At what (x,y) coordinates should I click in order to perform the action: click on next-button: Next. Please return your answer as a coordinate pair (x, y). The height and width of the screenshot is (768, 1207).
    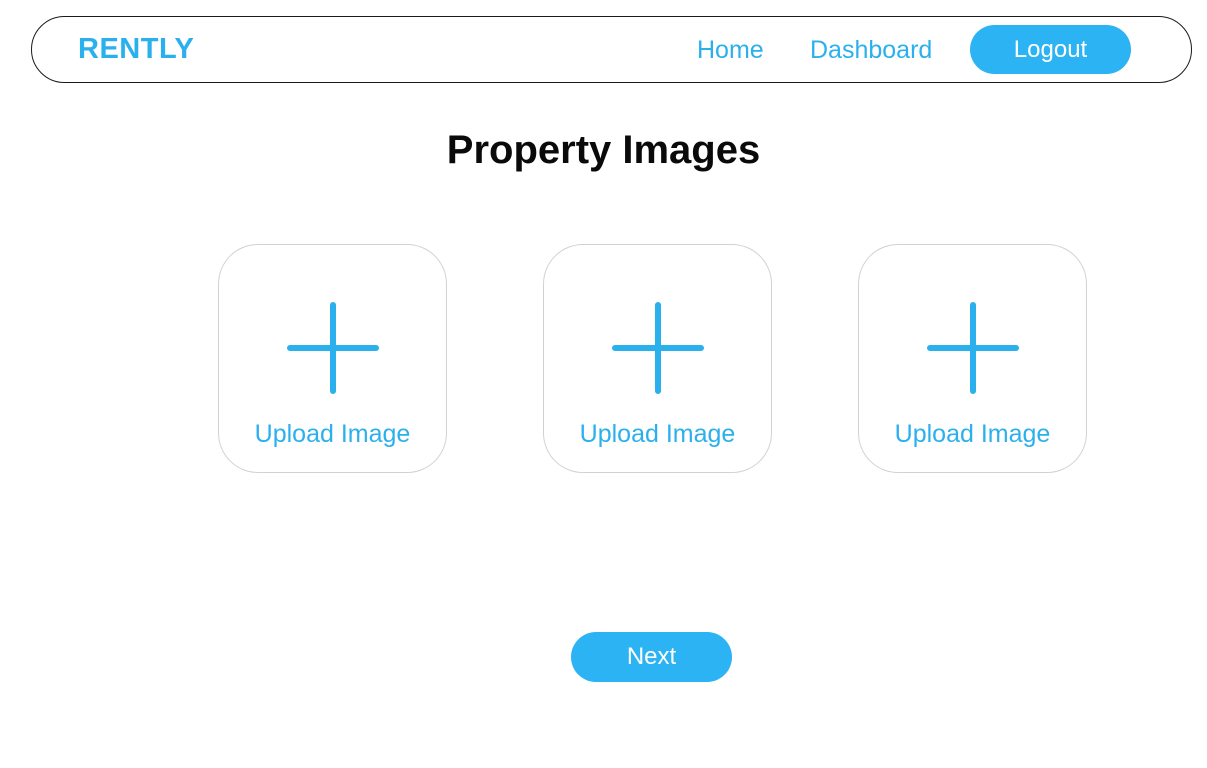
    Looking at the image, I should click on (651, 657).